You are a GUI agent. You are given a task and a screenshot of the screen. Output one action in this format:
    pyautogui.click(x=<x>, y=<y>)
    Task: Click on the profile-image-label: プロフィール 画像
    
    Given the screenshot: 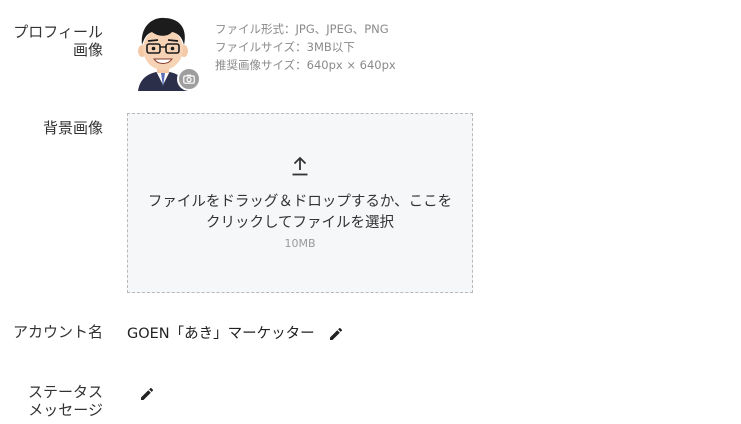 What is the action you would take?
    pyautogui.click(x=51, y=41)
    